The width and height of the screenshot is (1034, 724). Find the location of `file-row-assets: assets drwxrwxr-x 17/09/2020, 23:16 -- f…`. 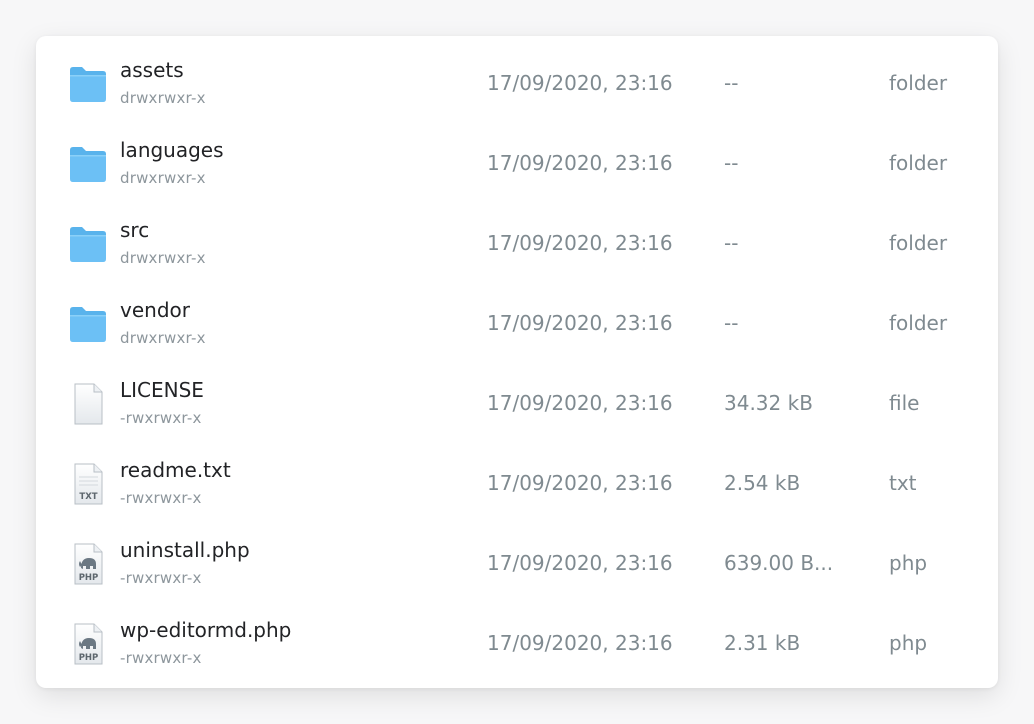

file-row-assets: assets drwxrwxr-x 17/09/2020, 23:16 -- f… is located at coordinates (517, 80).